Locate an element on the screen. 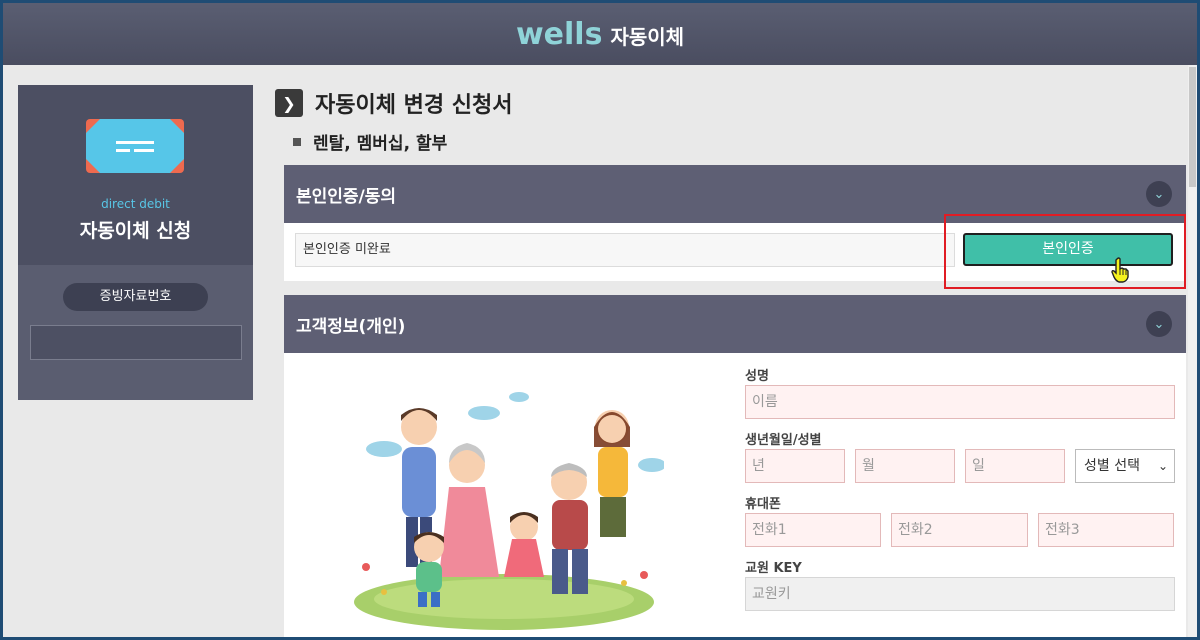 The width and height of the screenshot is (1200, 640). auth-status-field: 본인인증 미완료 is located at coordinates (625, 250).